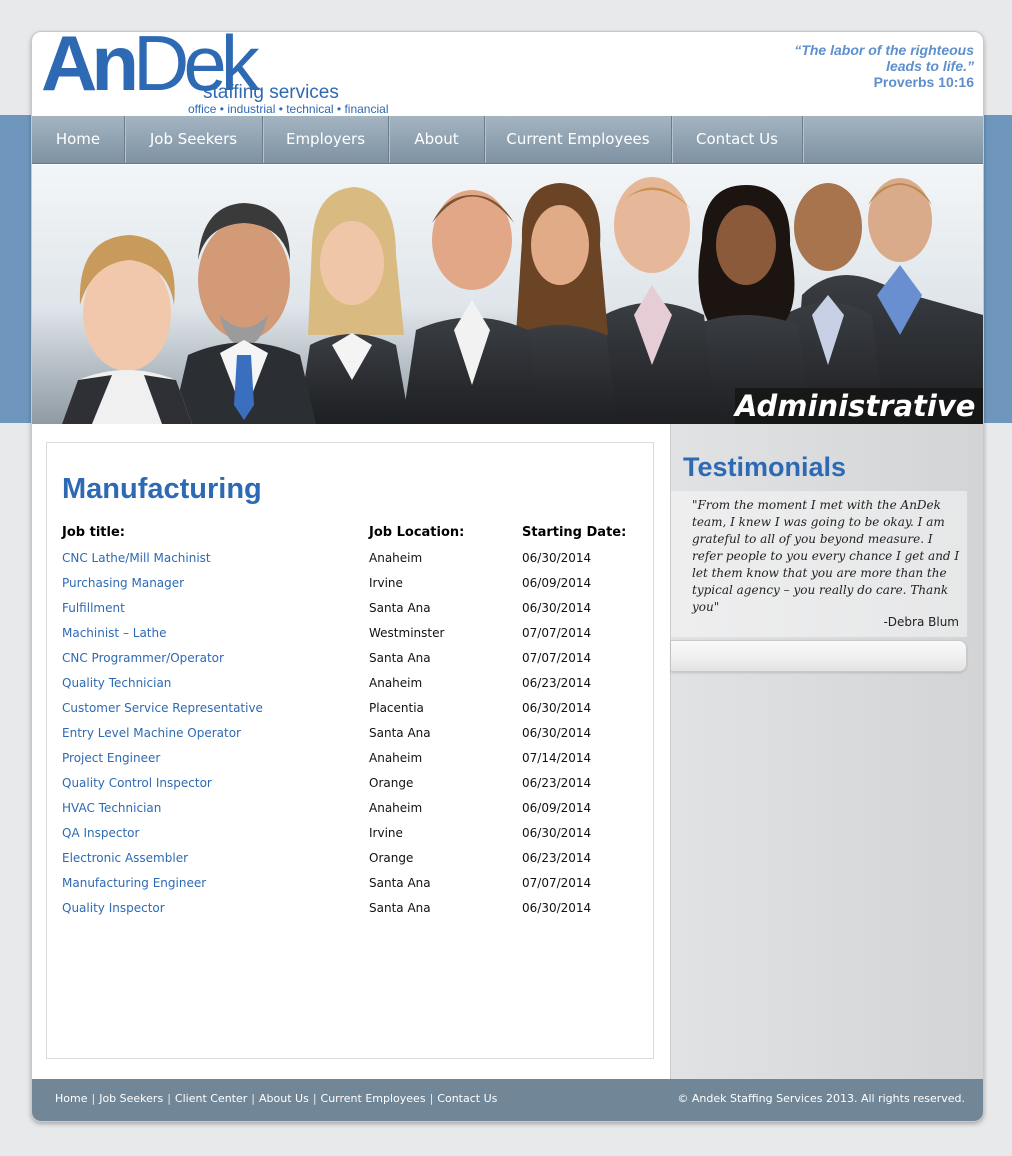 This screenshot has height=1156, width=1012. What do you see at coordinates (100, 833) in the screenshot?
I see `job-title-link: QA Inspector` at bounding box center [100, 833].